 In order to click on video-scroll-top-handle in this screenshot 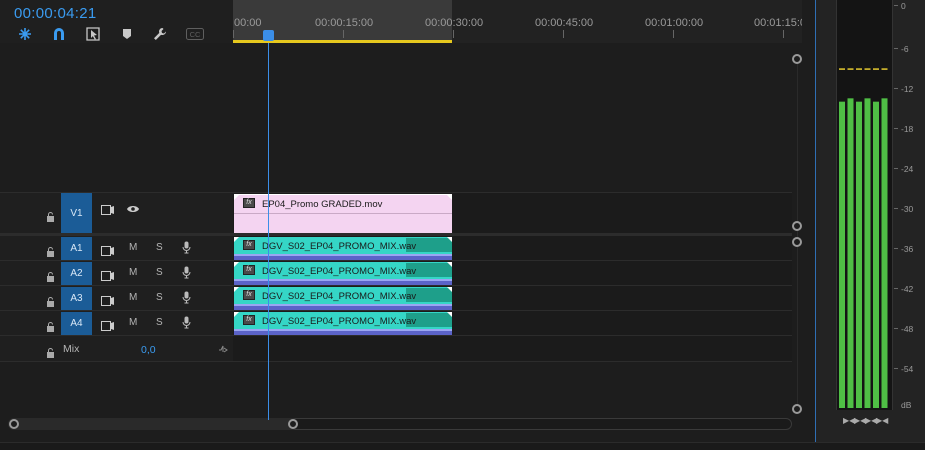, I will do `click(797, 59)`.